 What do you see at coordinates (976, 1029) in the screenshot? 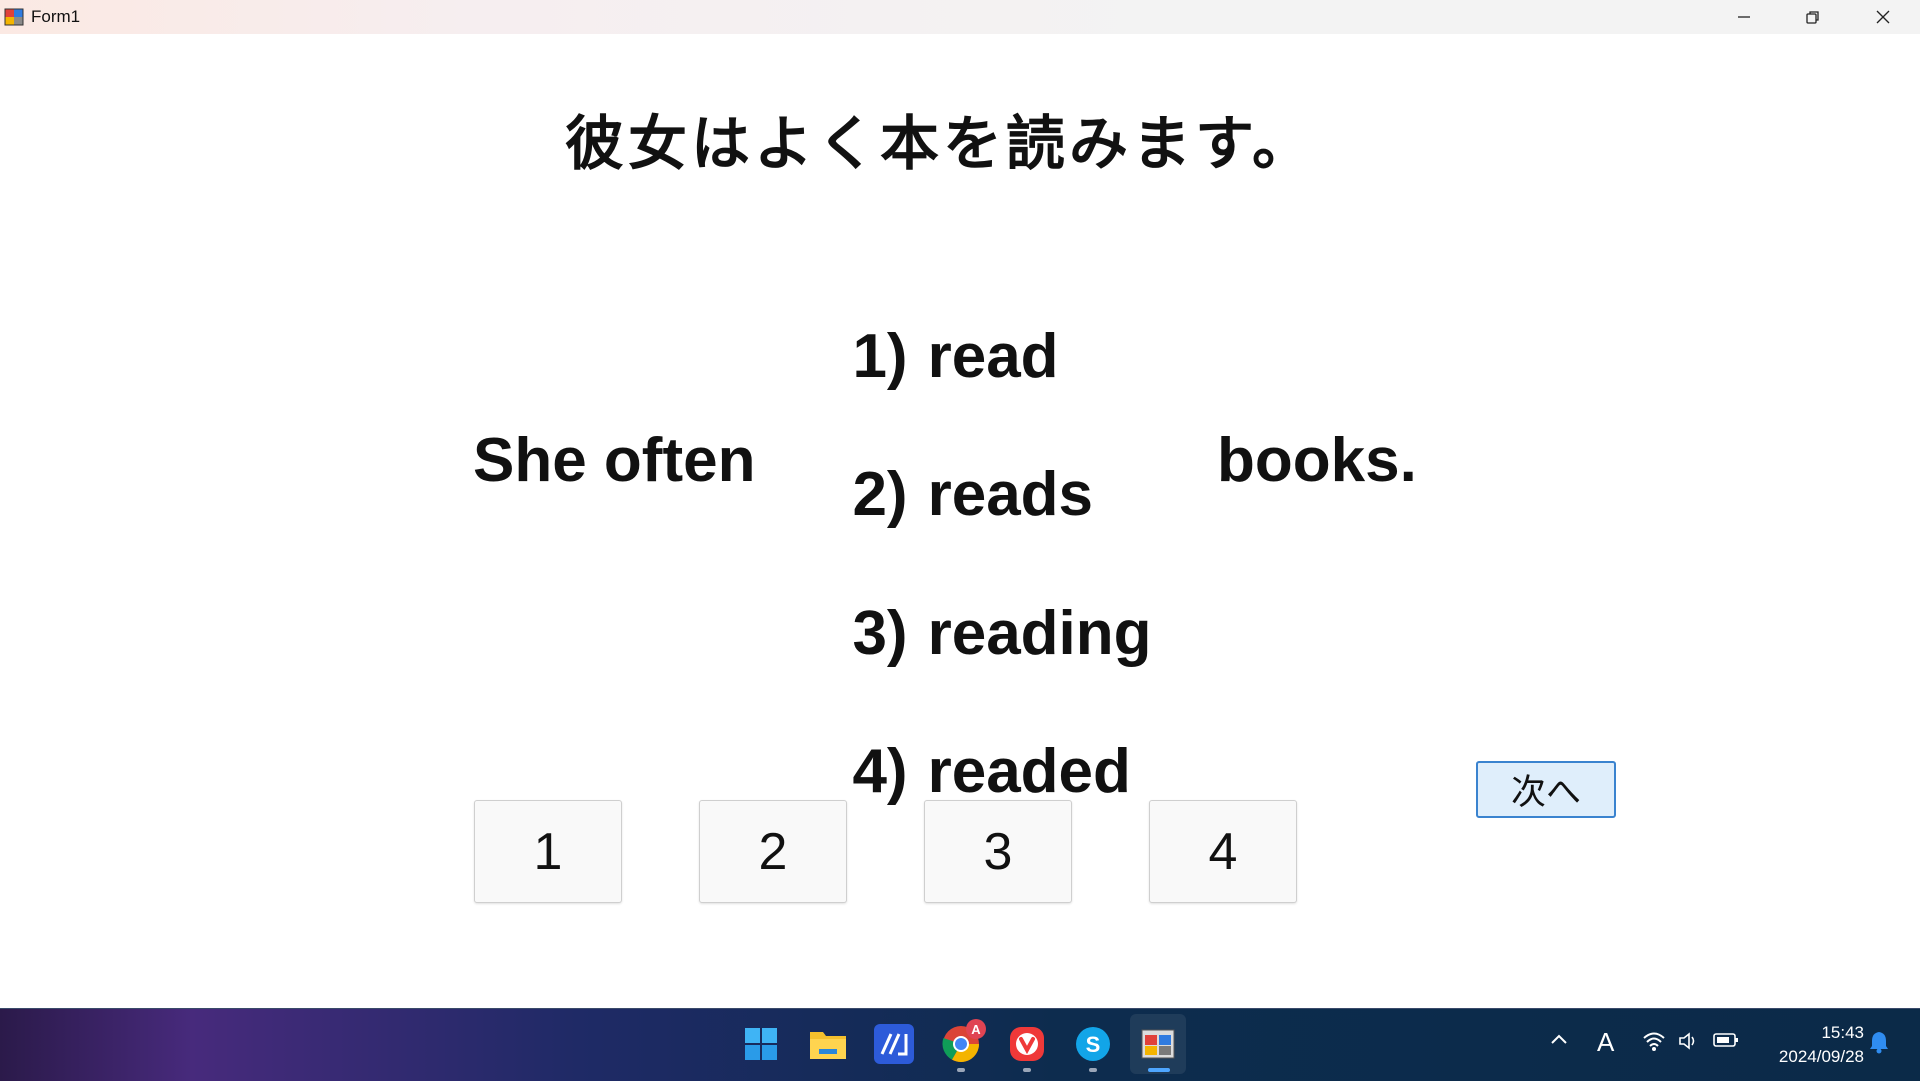
I see `chrome-profile-badge: A` at bounding box center [976, 1029].